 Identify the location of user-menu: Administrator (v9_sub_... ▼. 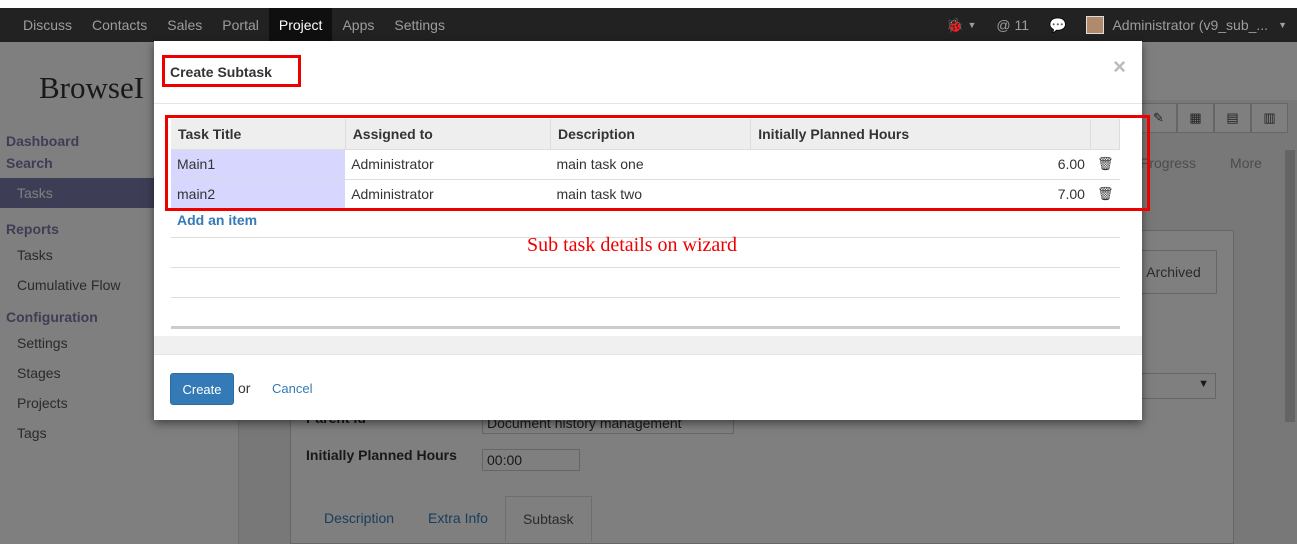
(1186, 25).